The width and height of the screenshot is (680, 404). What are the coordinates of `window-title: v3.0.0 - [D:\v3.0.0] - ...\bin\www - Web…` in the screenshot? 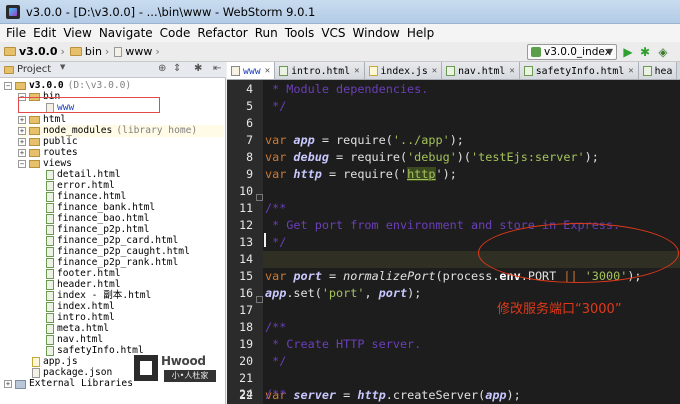 It's located at (171, 11).